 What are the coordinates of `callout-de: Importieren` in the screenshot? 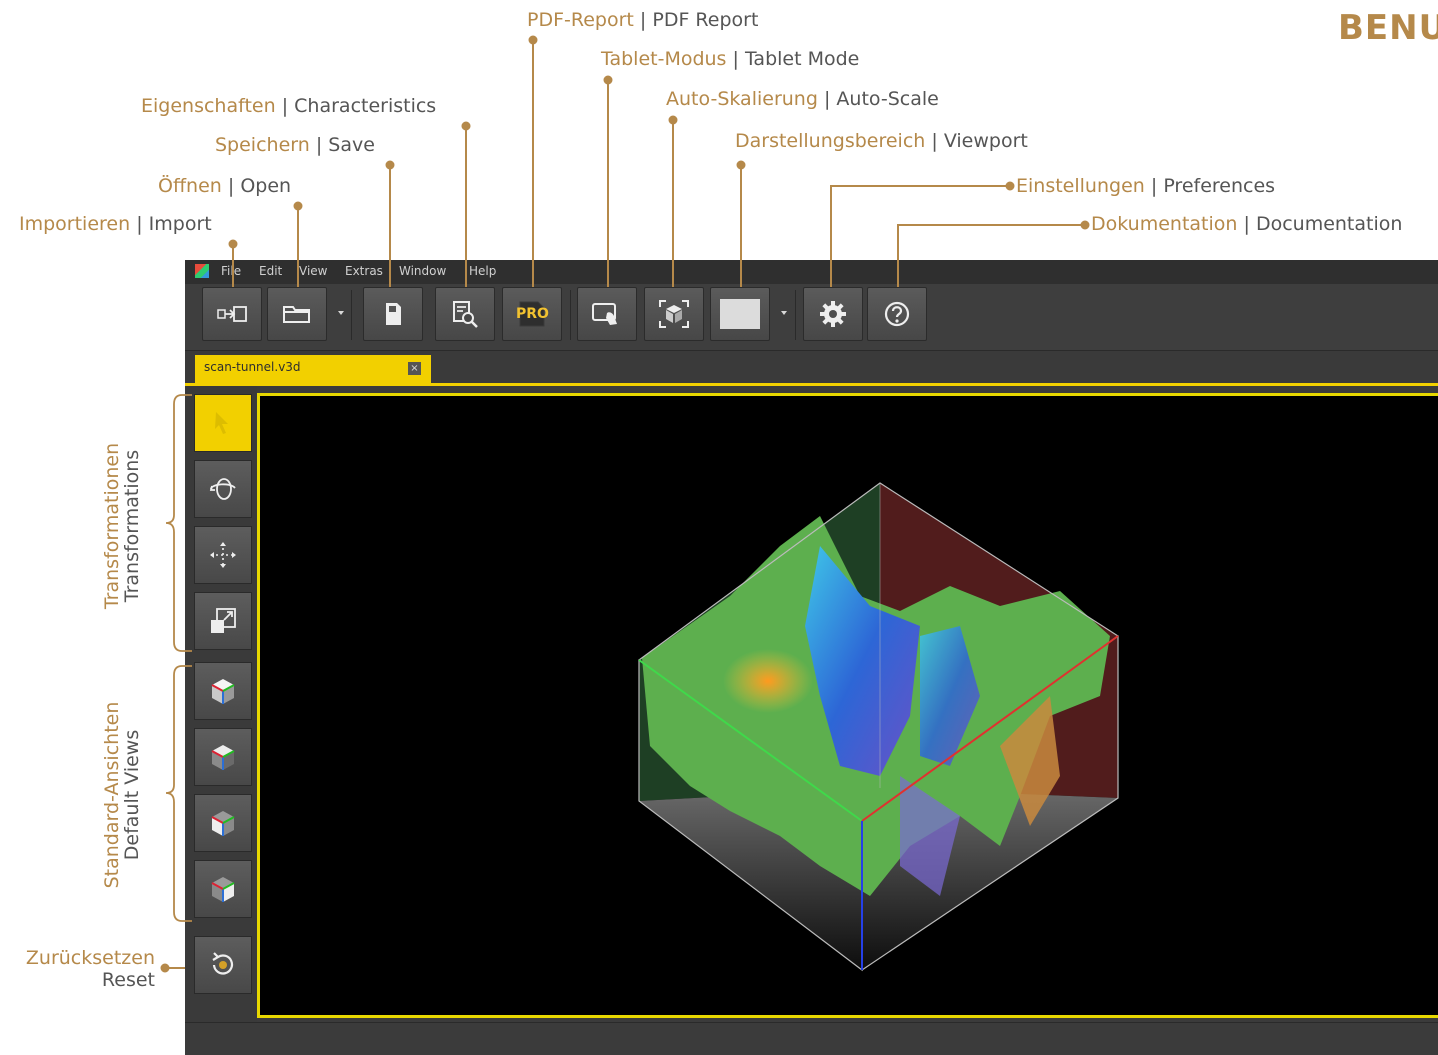 It's located at (75, 224).